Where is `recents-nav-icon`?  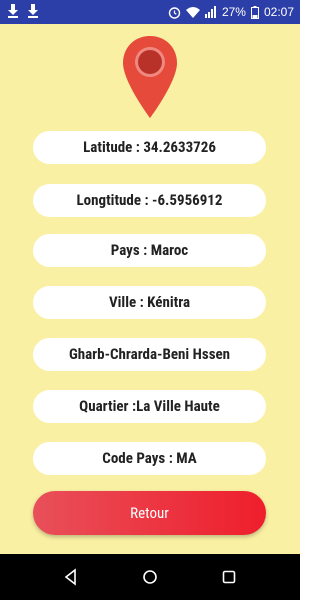 recents-nav-icon is located at coordinates (229, 577).